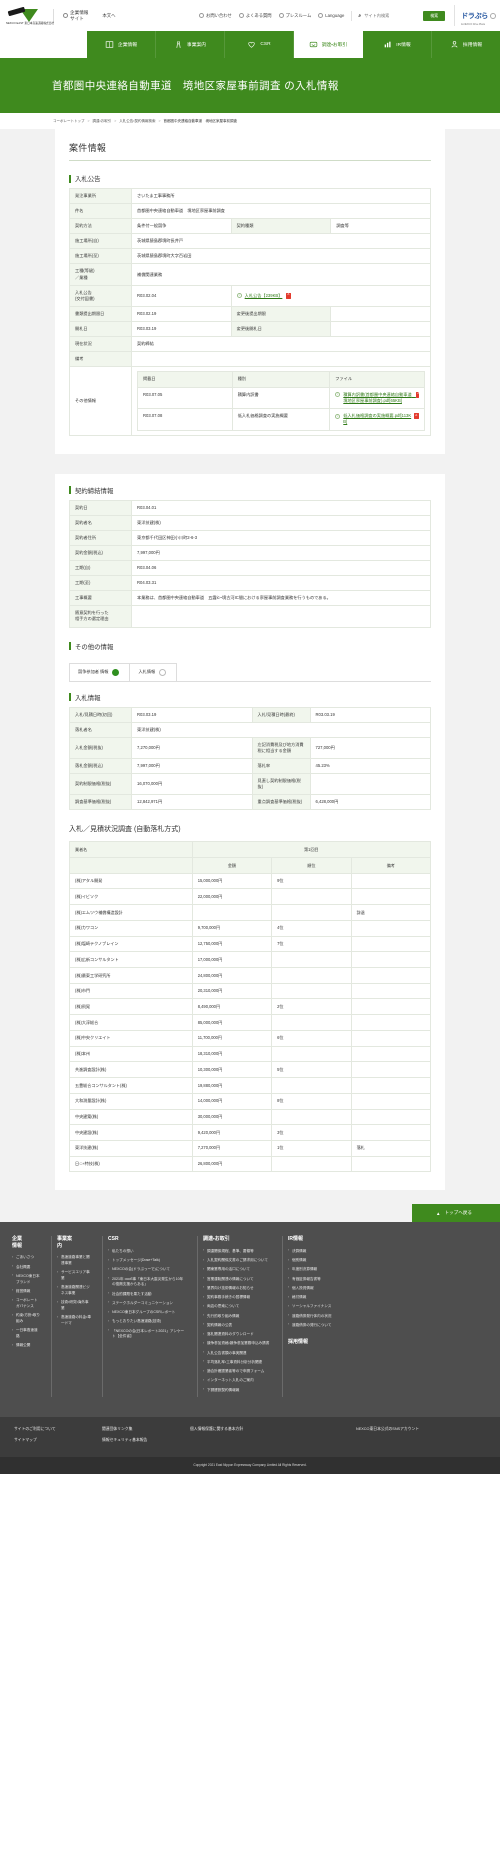  What do you see at coordinates (26, 1304) in the screenshot?
I see `footer-link: コーポレートガバナンス` at bounding box center [26, 1304].